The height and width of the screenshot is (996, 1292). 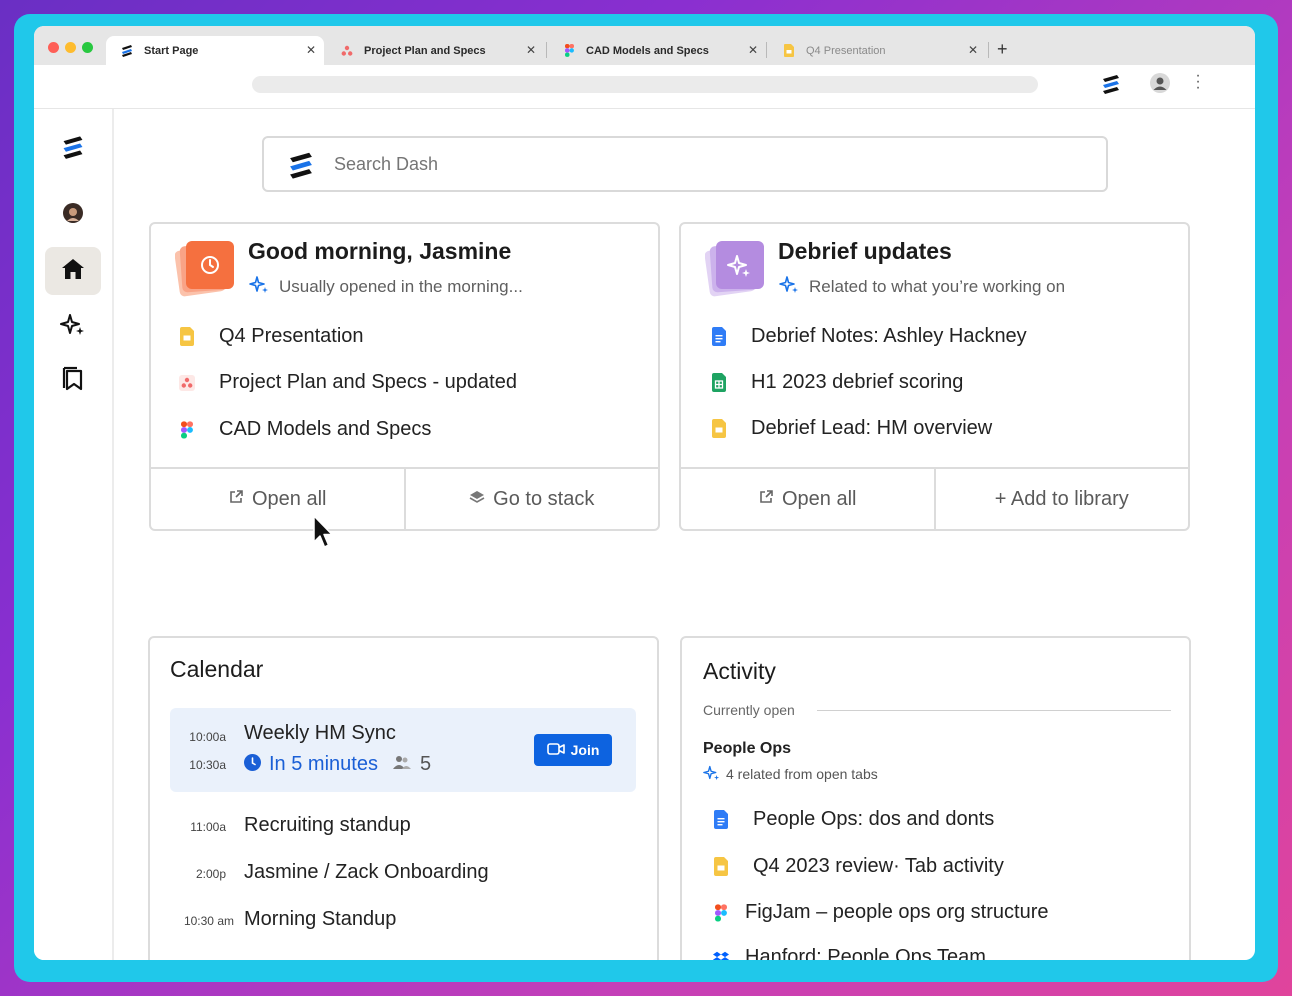 I want to click on ai-sparkle-stack-icon, so click(x=734, y=269).